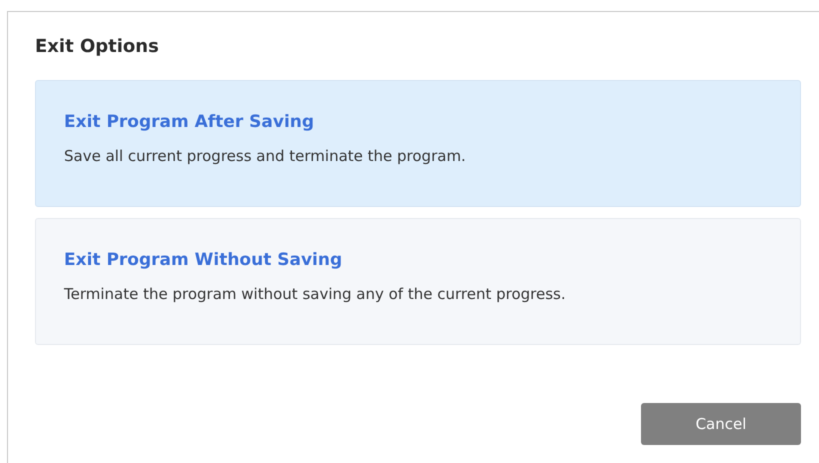 Image resolution: width=819 pixels, height=463 pixels. What do you see at coordinates (721, 424) in the screenshot?
I see `cancel-button: Cancel` at bounding box center [721, 424].